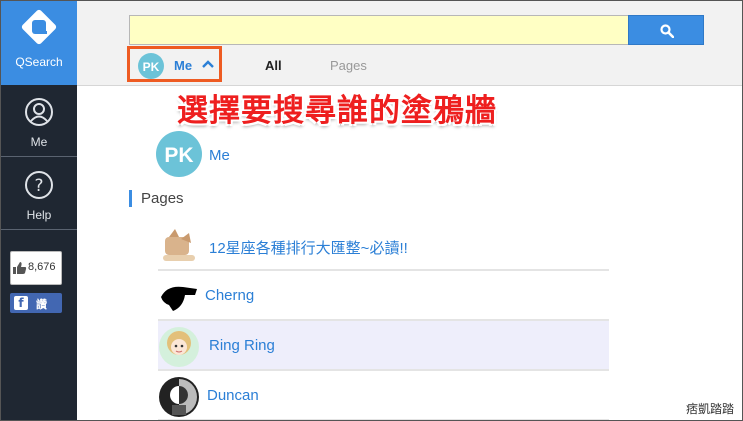  What do you see at coordinates (242, 345) in the screenshot?
I see `list-item-label: Ring Ring` at bounding box center [242, 345].